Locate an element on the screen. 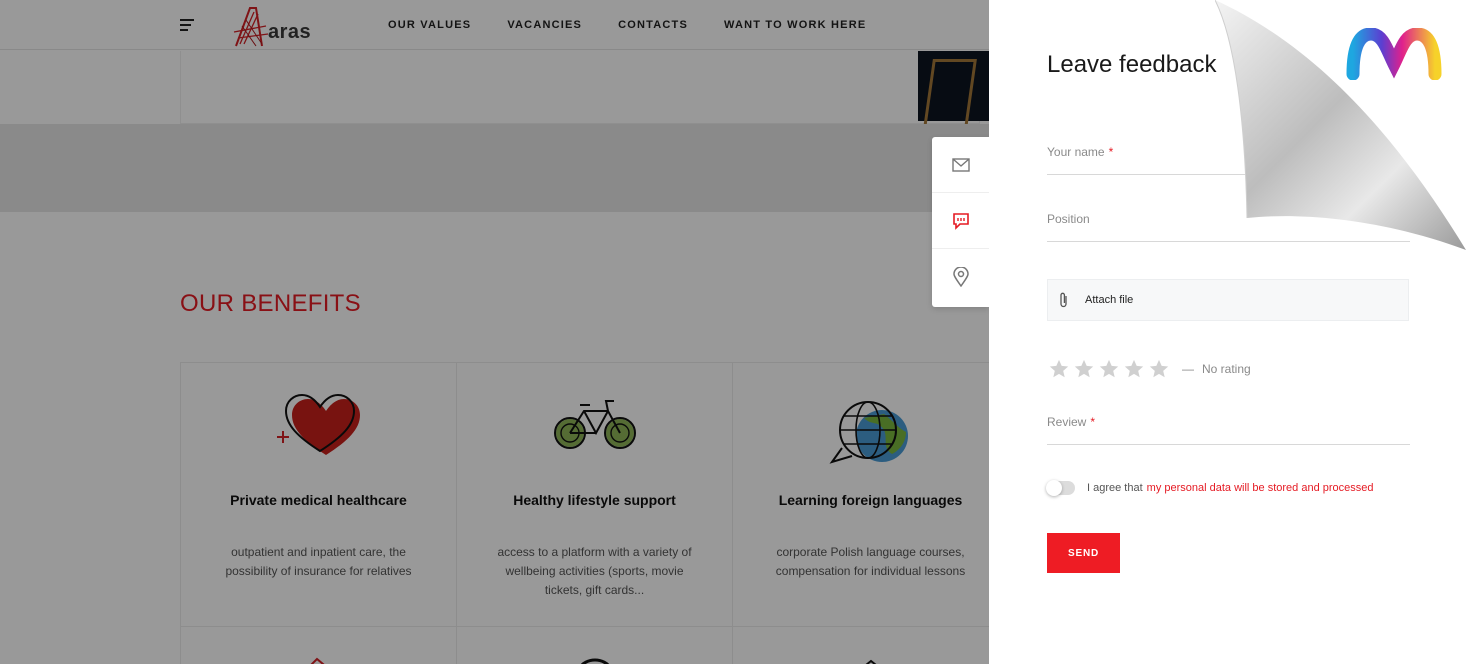 Image resolution: width=1466 pixels, height=664 pixels. feedback-title: Leave feedback is located at coordinates (1132, 64).